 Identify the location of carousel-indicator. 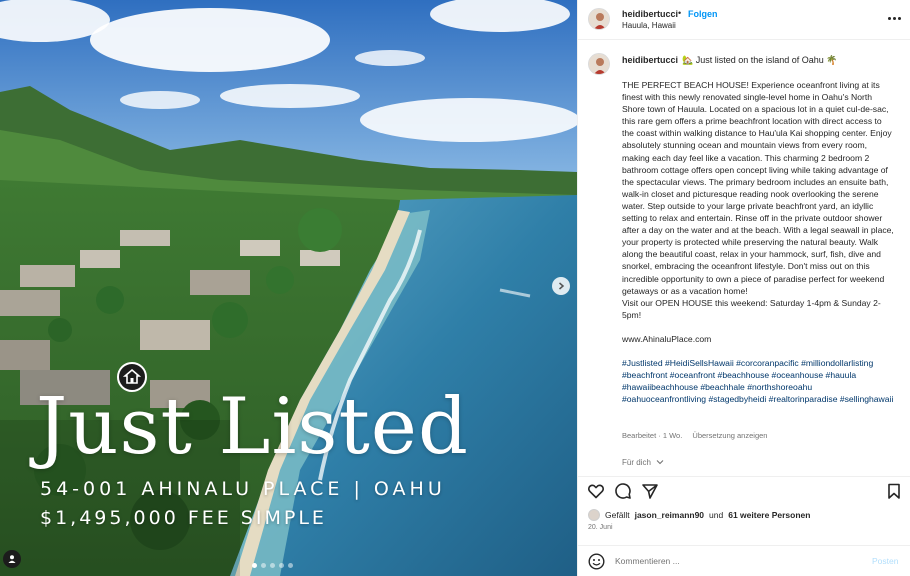
(272, 565).